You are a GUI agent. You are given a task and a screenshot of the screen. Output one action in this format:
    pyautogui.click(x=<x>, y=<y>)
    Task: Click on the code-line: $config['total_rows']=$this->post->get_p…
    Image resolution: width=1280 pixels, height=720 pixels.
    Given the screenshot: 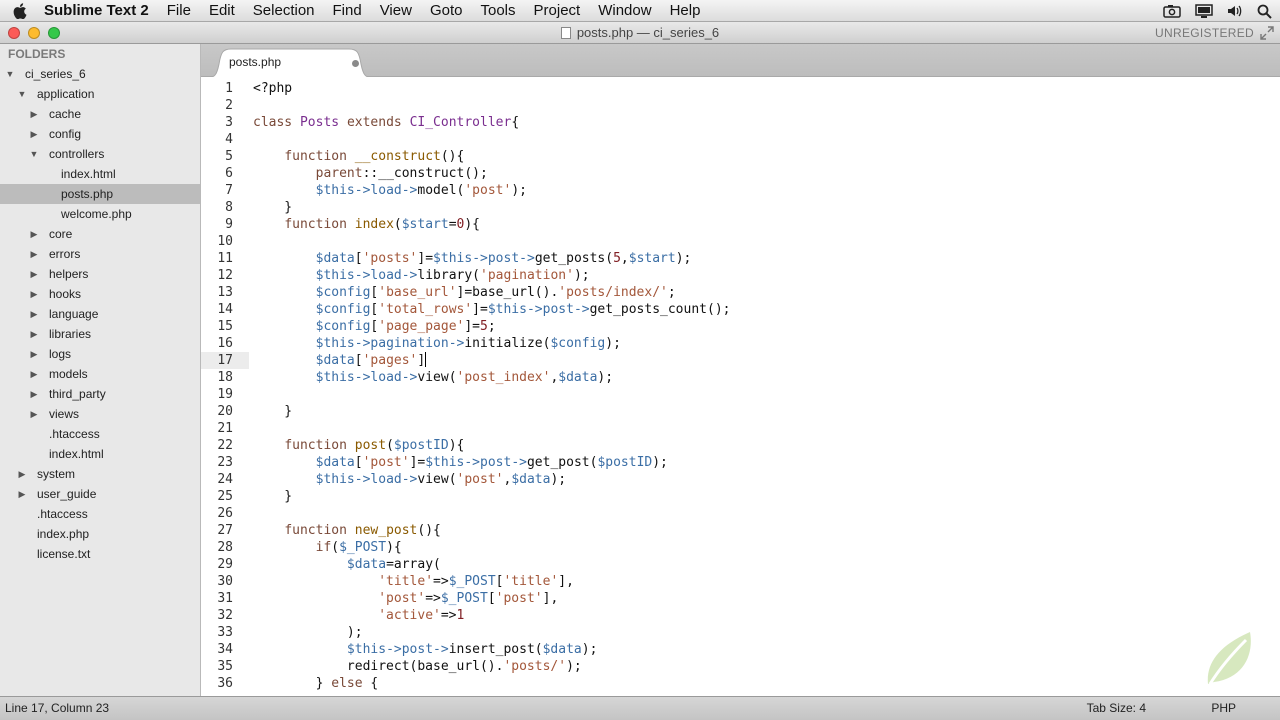 What is the action you would take?
    pyautogui.click(x=492, y=309)
    